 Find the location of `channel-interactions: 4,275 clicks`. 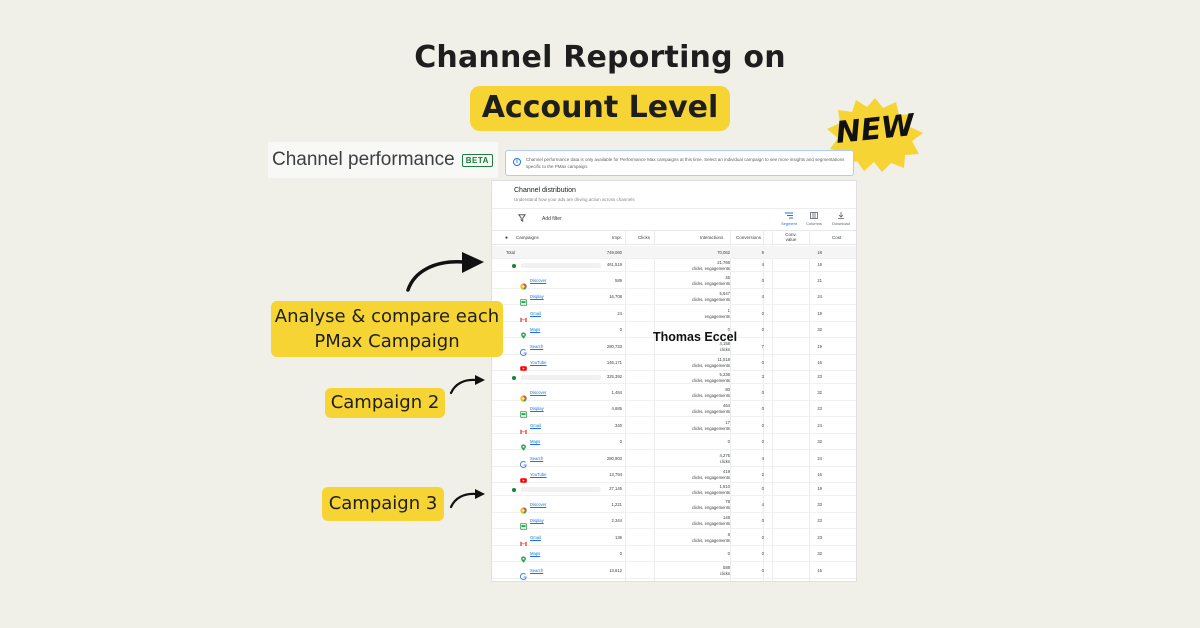

channel-interactions: 4,275 clicks is located at coordinates (724, 458).